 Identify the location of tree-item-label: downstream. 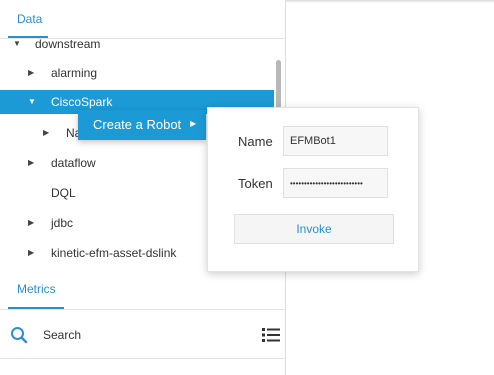
(68, 44).